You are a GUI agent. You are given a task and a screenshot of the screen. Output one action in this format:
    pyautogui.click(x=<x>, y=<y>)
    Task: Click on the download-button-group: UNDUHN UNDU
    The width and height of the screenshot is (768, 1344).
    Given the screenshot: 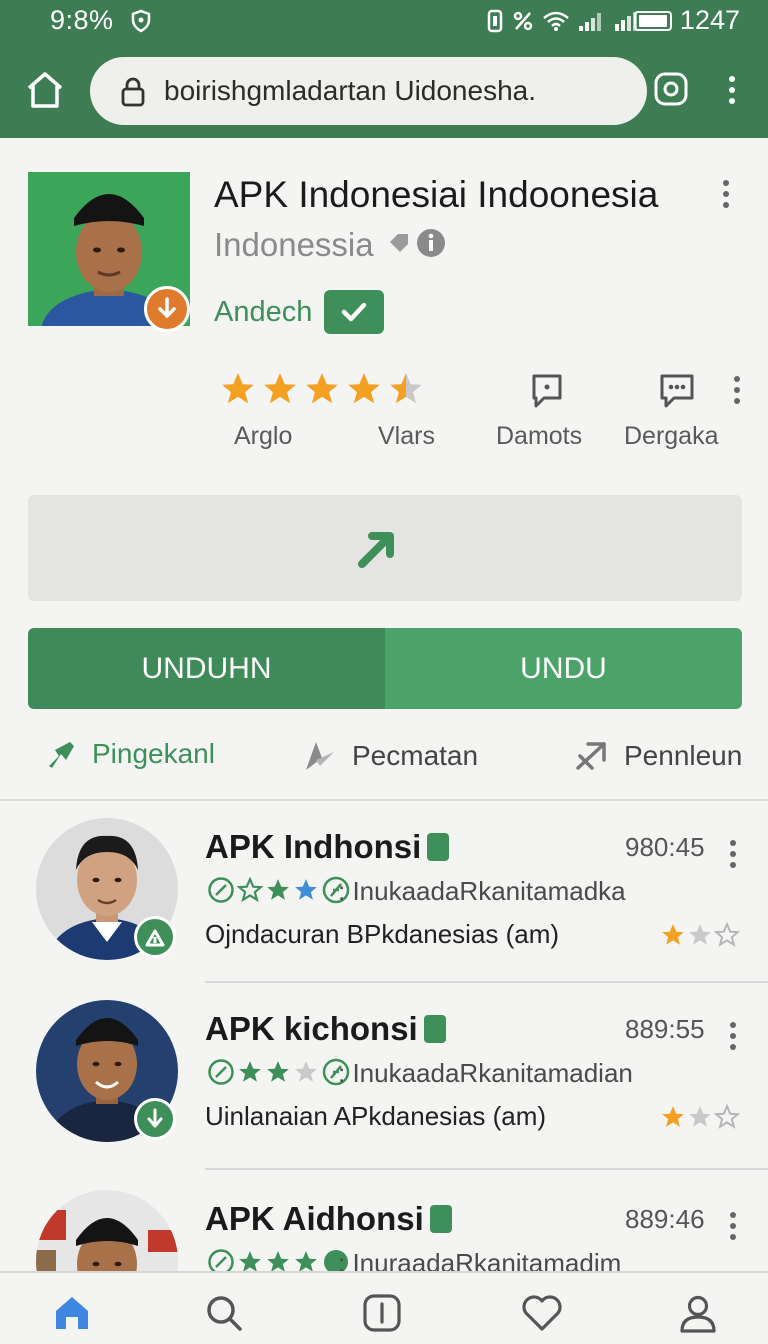 What is the action you would take?
    pyautogui.click(x=385, y=668)
    